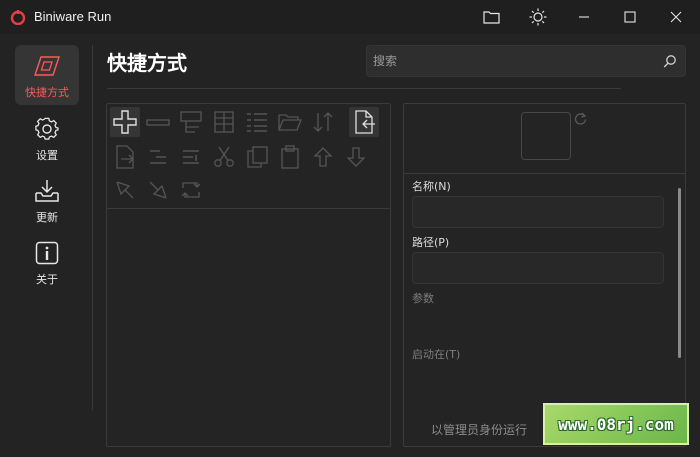  I want to click on move-down-button, so click(356, 157).